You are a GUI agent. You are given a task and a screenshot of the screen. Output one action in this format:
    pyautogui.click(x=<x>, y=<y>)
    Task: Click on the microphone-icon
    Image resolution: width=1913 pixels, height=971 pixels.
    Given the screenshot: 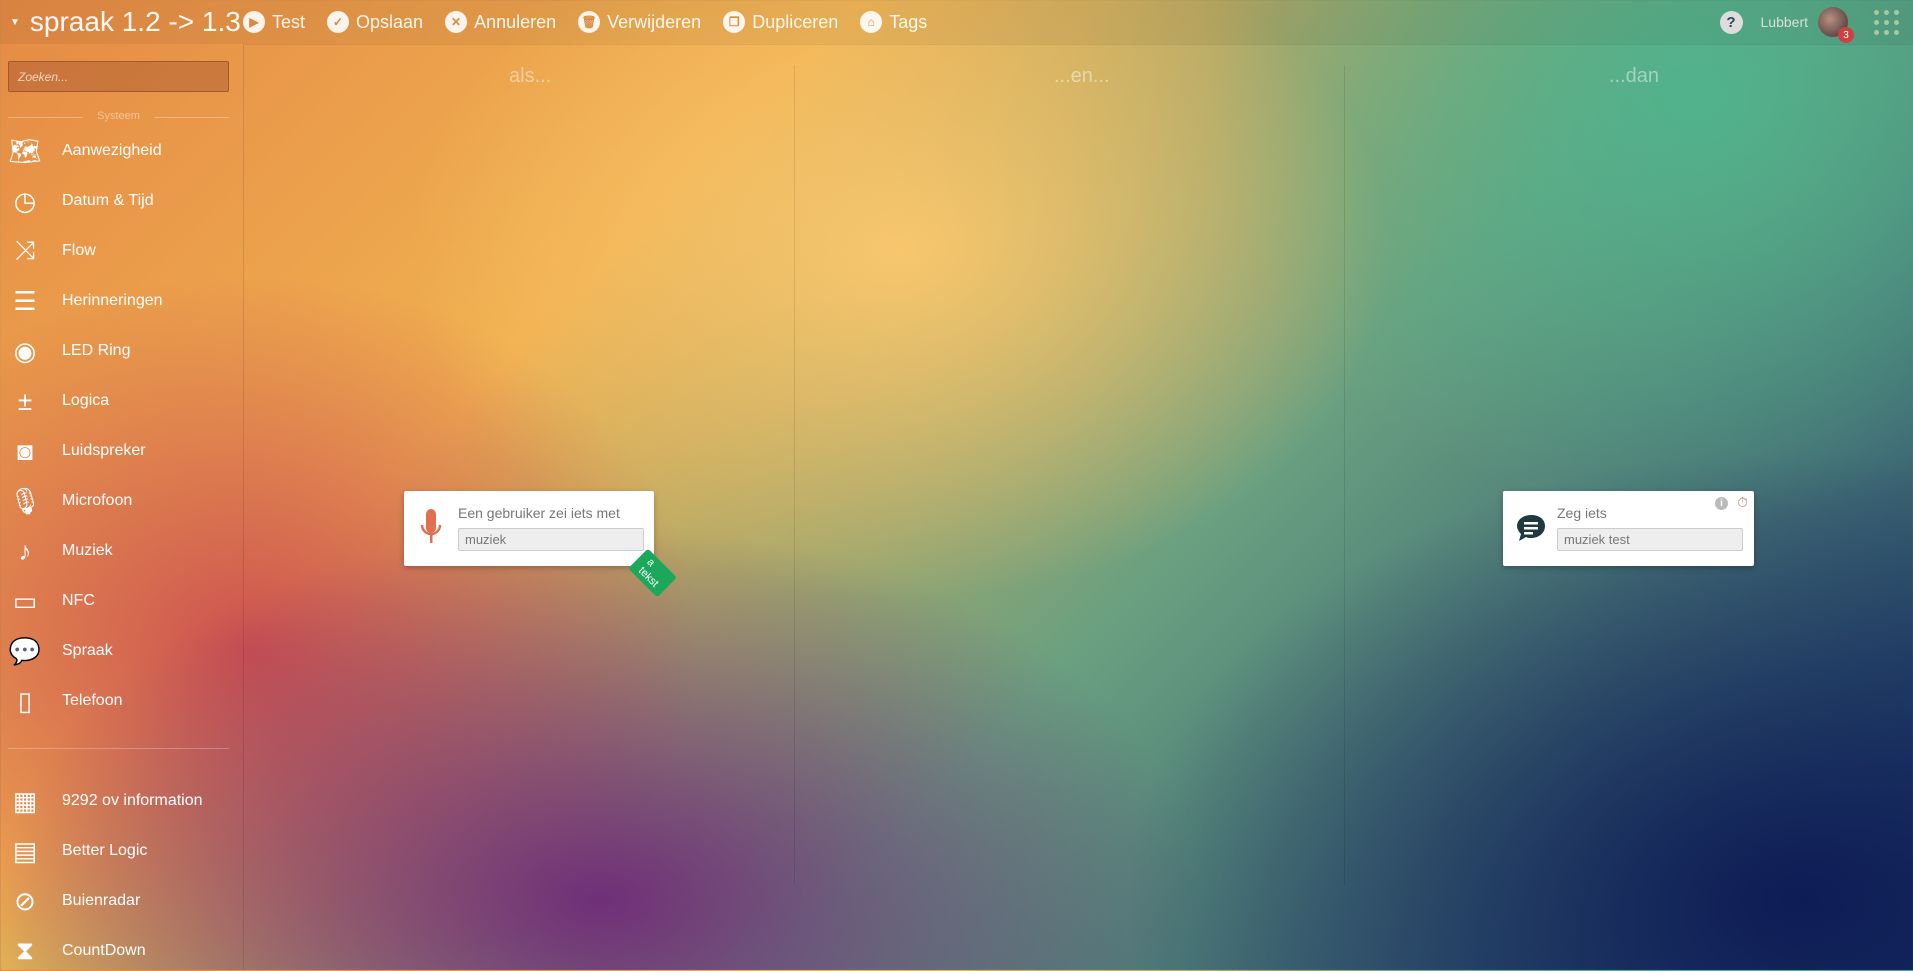 What is the action you would take?
    pyautogui.click(x=431, y=526)
    